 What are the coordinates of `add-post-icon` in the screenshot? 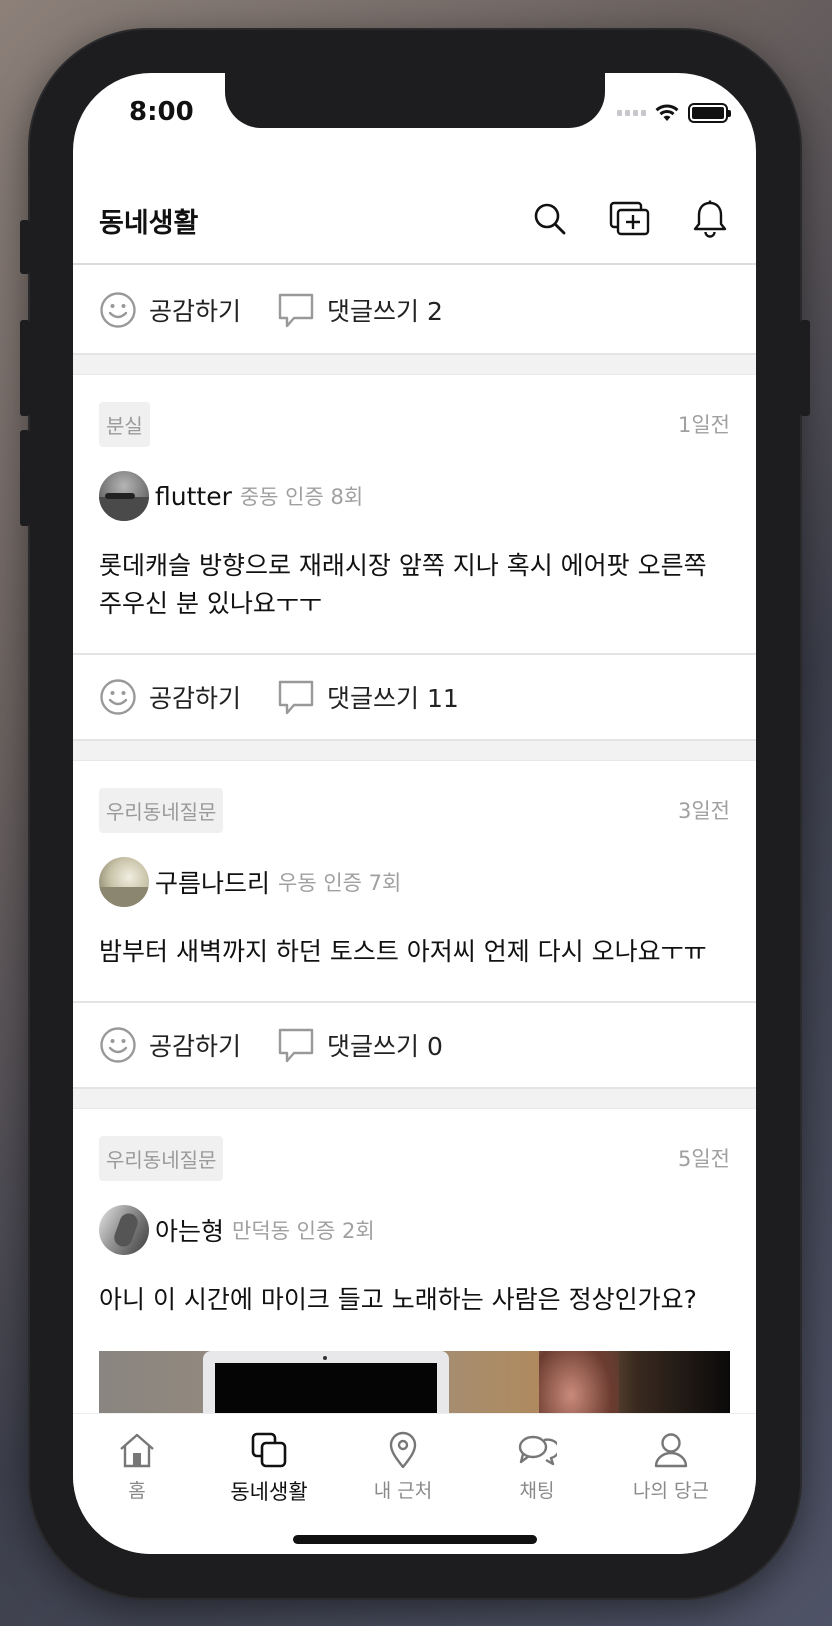 It's located at (629, 218).